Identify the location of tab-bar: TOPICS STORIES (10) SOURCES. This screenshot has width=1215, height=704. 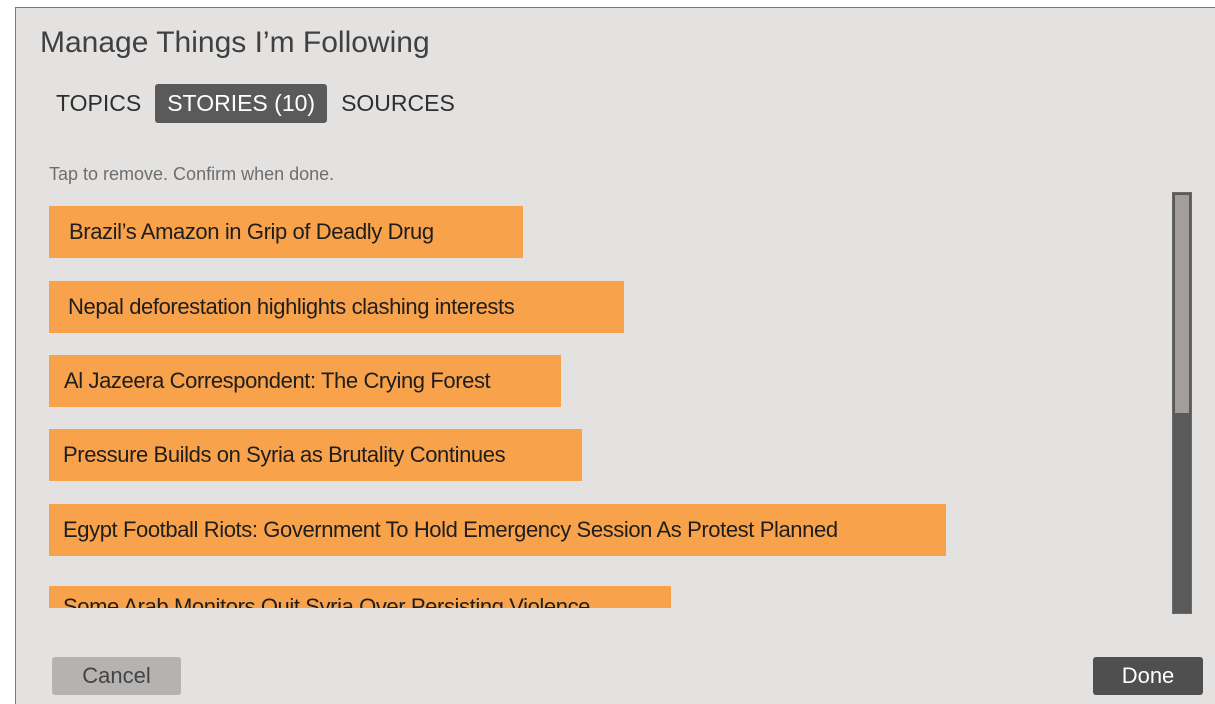
(260, 103).